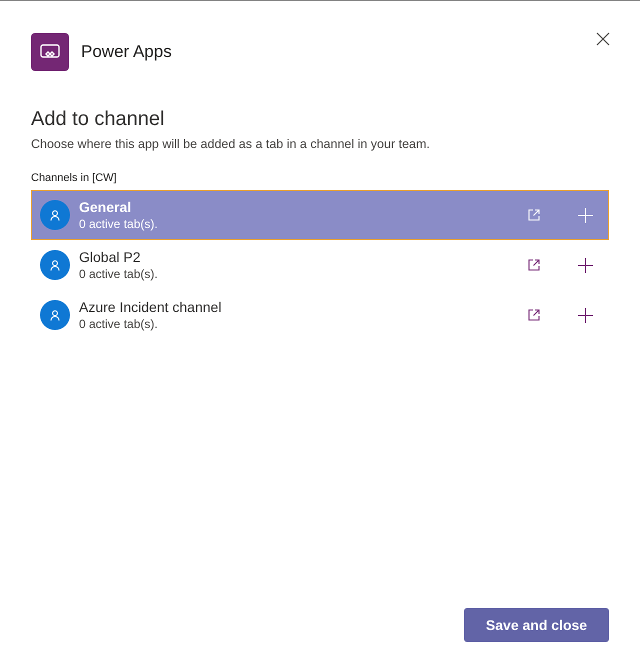  I want to click on channel-item: Azure Incident channel 0 active tab(s)., so click(320, 315).